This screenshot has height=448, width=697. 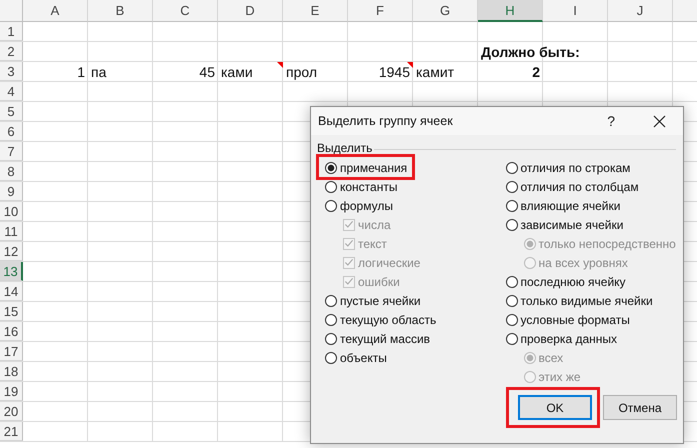 What do you see at coordinates (120, 11) in the screenshot?
I see `column-header: B` at bounding box center [120, 11].